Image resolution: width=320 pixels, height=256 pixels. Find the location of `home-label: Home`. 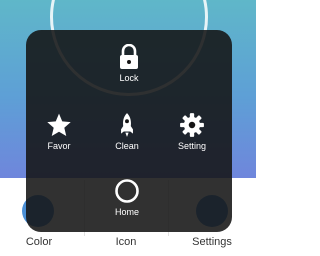

home-label: Home is located at coordinates (126, 212).